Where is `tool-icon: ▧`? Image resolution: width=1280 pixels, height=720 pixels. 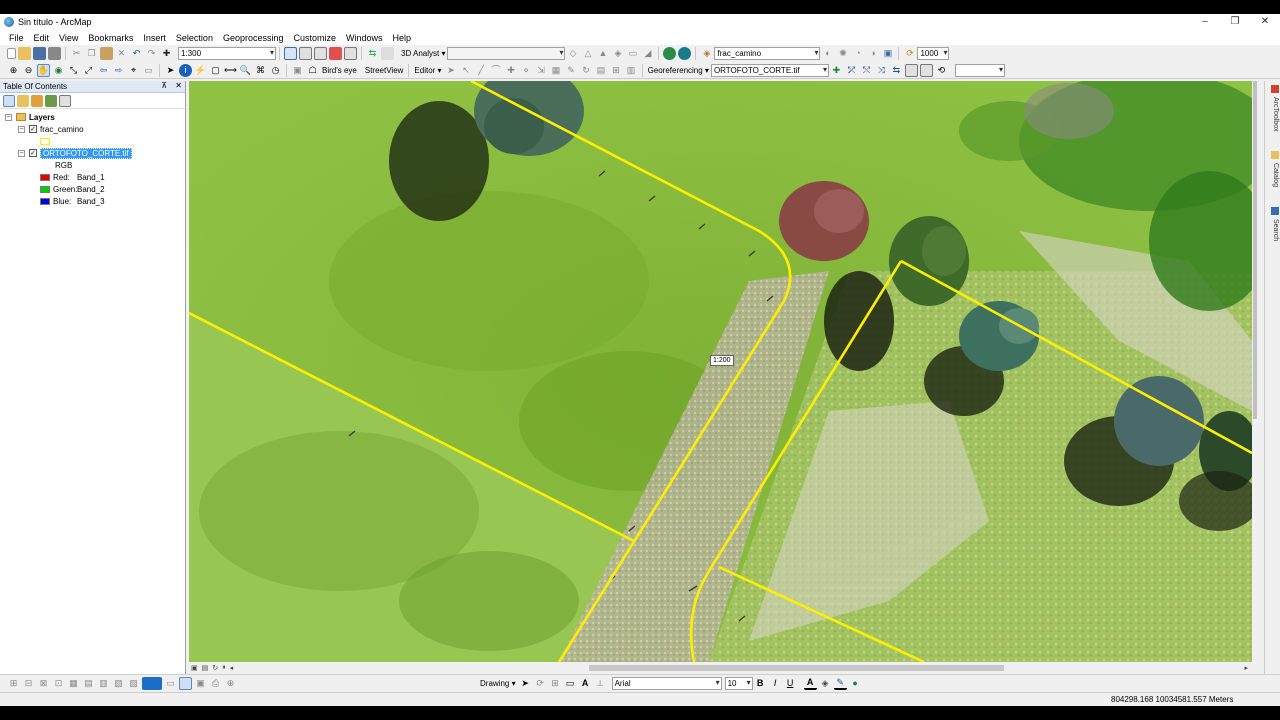 tool-icon: ▧ is located at coordinates (118, 683).